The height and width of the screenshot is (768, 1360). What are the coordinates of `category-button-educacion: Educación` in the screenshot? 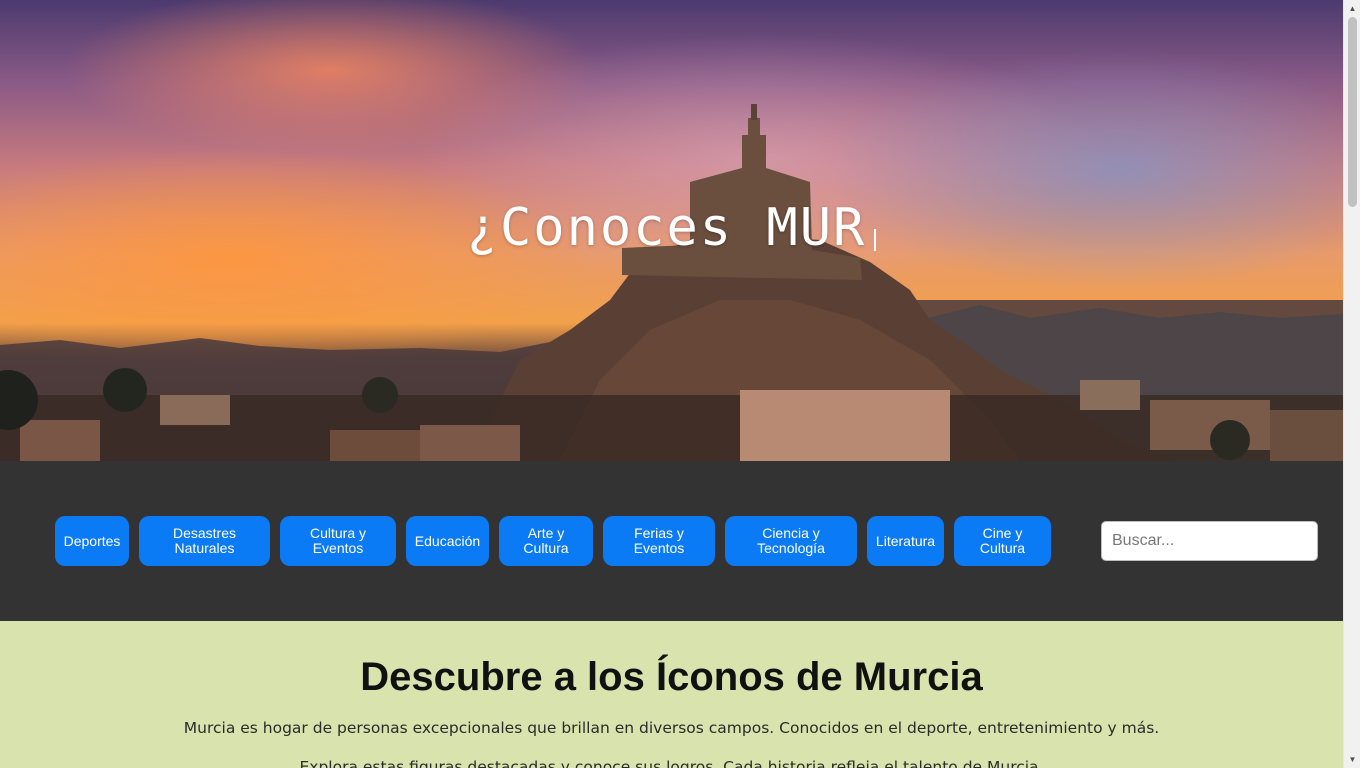 It's located at (447, 541).